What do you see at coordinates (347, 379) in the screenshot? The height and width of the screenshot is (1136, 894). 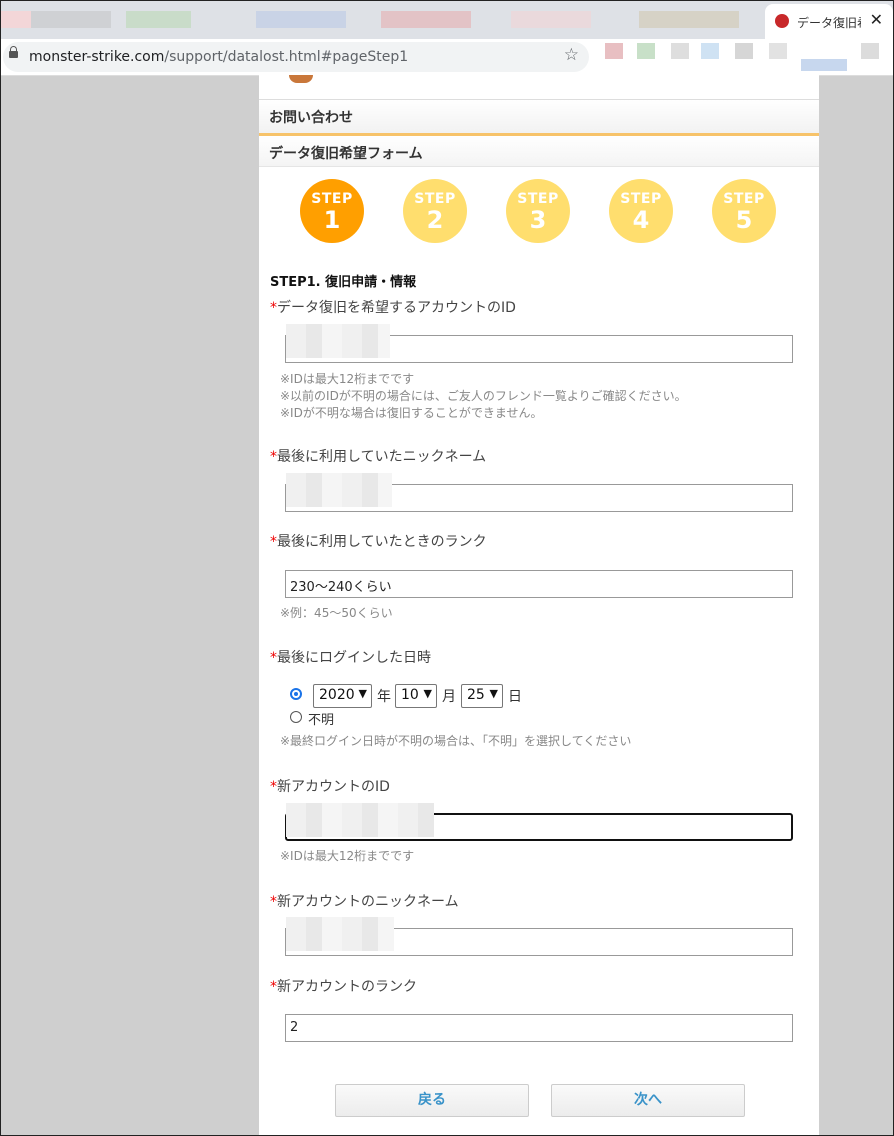 I see `note-line: ※IDは最大12桁までです` at bounding box center [347, 379].